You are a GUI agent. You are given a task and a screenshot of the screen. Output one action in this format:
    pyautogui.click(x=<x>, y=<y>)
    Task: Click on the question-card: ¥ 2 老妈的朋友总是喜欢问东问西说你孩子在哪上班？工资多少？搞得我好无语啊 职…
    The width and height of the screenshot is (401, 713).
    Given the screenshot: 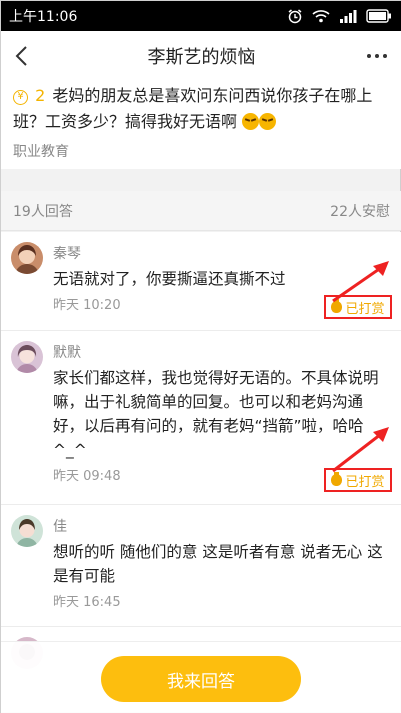 What is the action you would take?
    pyautogui.click(x=201, y=125)
    